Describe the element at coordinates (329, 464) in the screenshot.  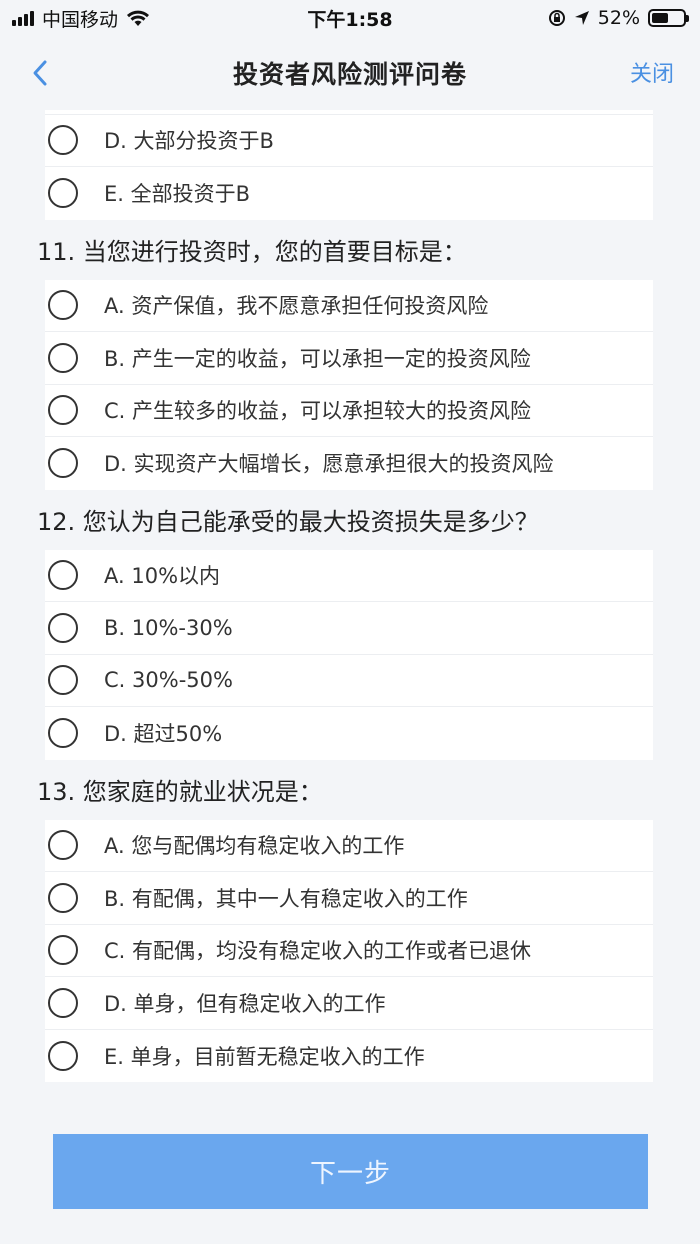
I see `option-label: D. 实现资产大幅增长，愿意承担很大的投资风险` at that location.